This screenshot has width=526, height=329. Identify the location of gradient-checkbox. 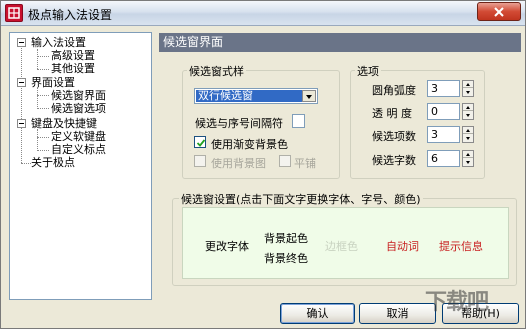
(200, 142).